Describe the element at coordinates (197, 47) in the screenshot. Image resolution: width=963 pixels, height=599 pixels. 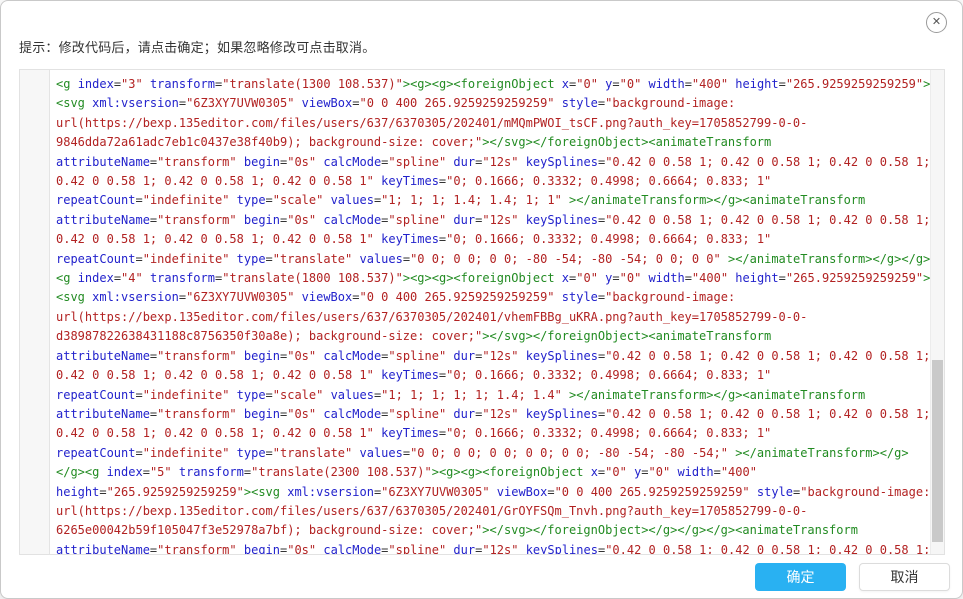
I see `dialog-hint: 提示：修改代码后，请点击确定；如果忽略修改可点击取消。` at that location.